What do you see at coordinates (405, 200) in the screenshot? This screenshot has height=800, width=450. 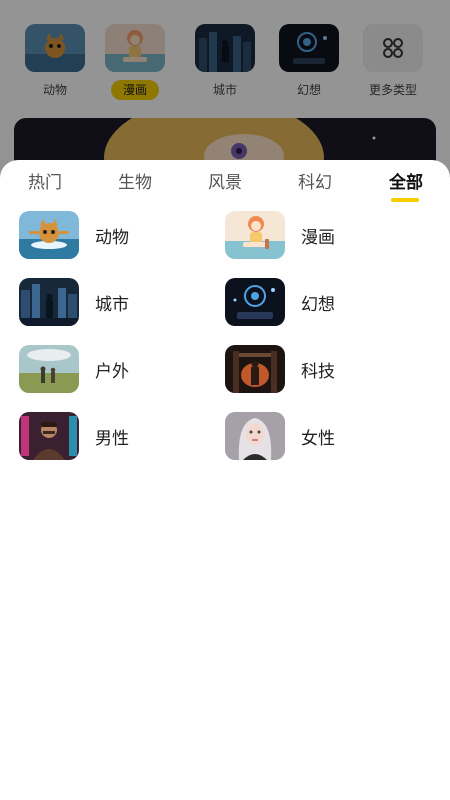 I see `active-tab-indicator` at bounding box center [405, 200].